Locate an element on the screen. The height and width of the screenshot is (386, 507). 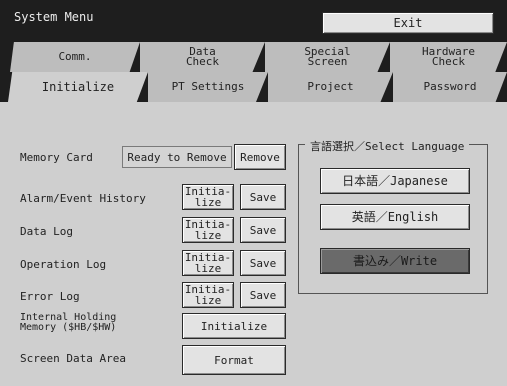
japanese-button: 日本語／Japanese is located at coordinates (395, 181).